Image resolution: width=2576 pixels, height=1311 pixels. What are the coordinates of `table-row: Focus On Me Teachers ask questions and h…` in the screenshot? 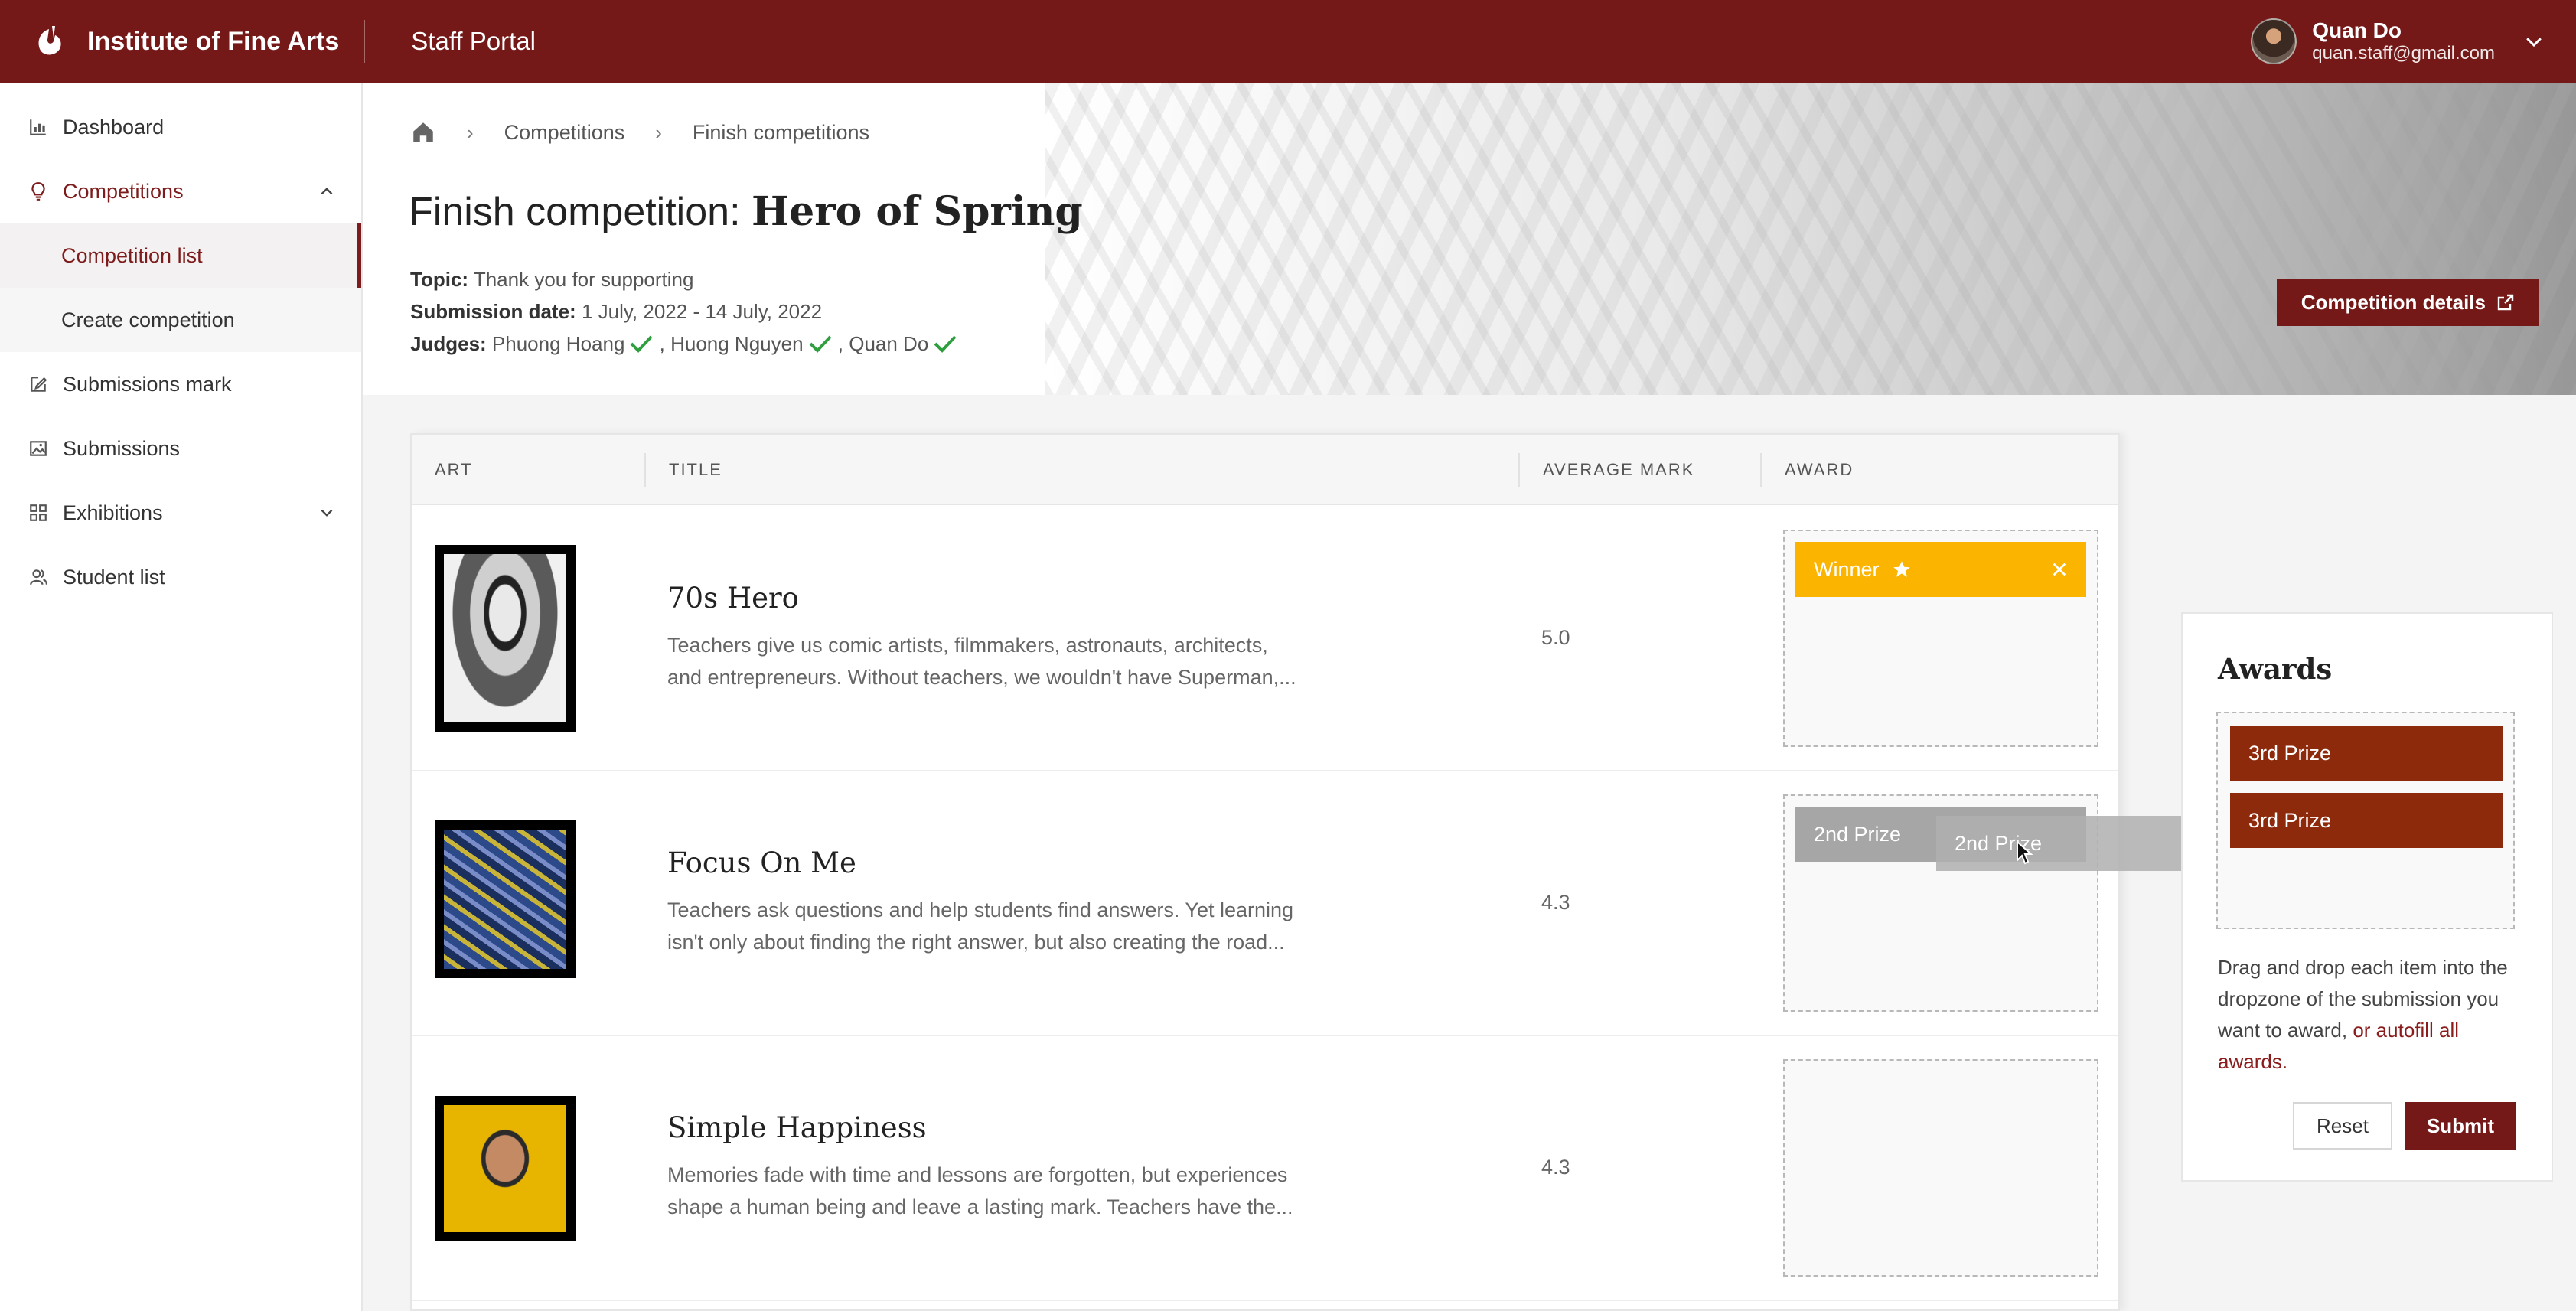 It's located at (1265, 903).